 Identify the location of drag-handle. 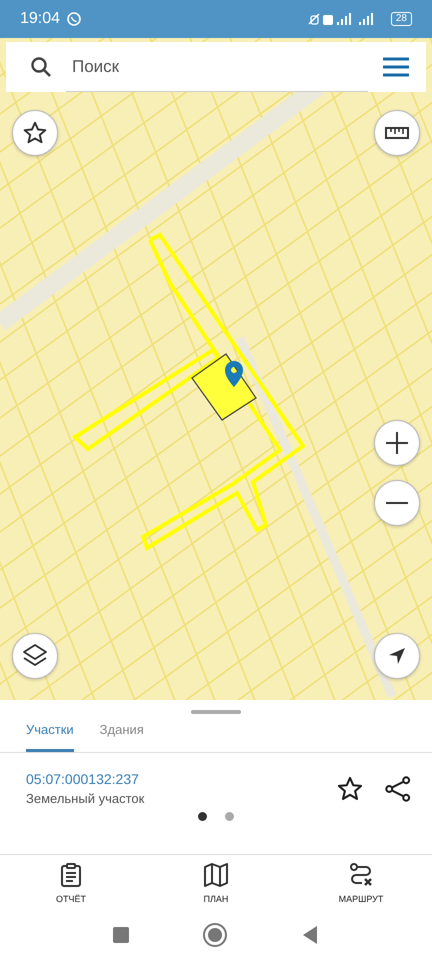
(216, 712).